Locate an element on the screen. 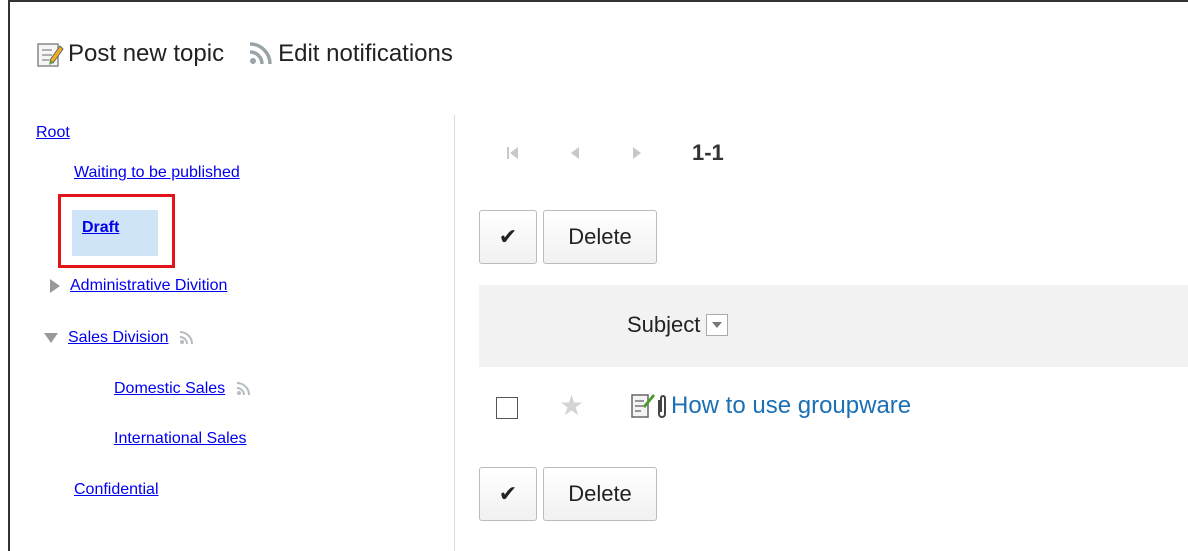 Image resolution: width=1188 pixels, height=551 pixels. tree-item-admin-label: Administrative Divition is located at coordinates (148, 286).